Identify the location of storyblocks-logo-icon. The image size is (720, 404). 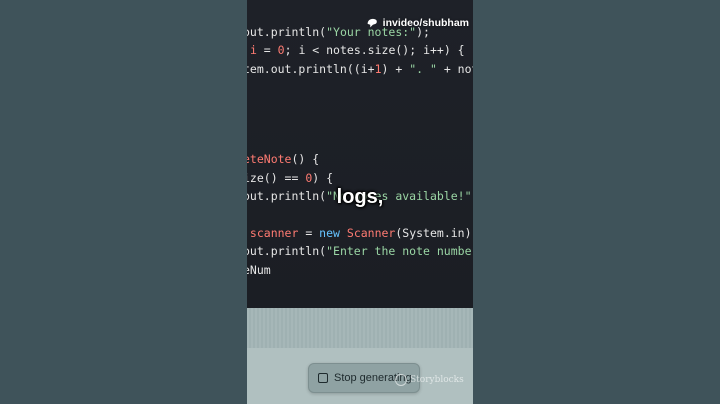
(401, 380).